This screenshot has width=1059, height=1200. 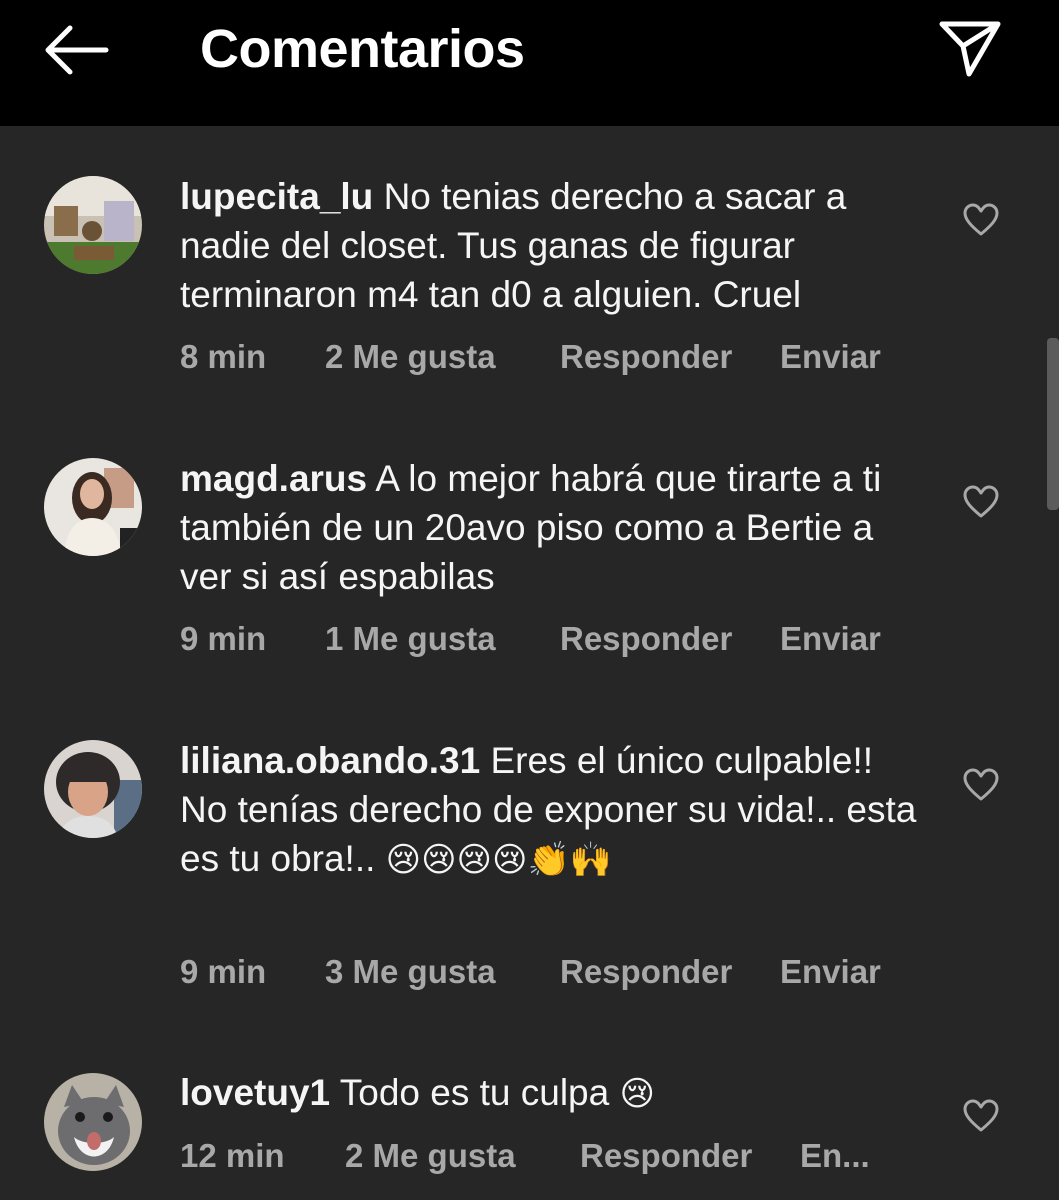 I want to click on send-icon, so click(x=970, y=49).